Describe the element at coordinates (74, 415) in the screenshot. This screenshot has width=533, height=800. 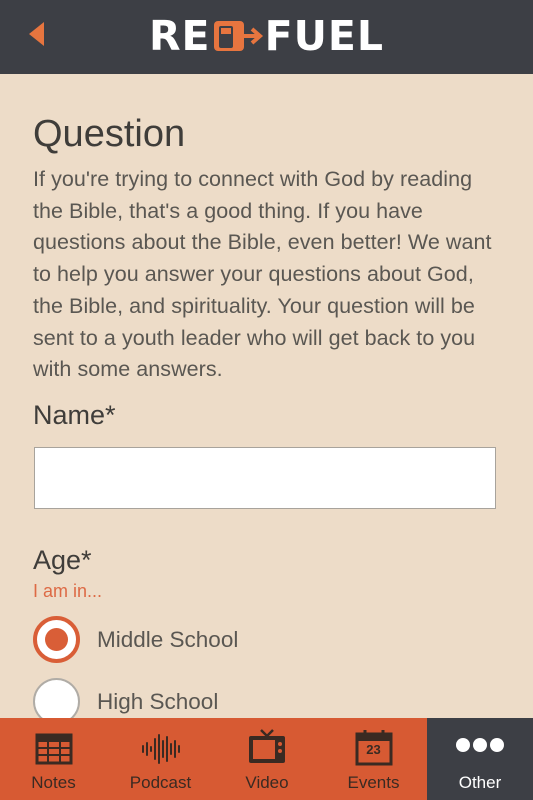
I see `name-label: Name*` at that location.